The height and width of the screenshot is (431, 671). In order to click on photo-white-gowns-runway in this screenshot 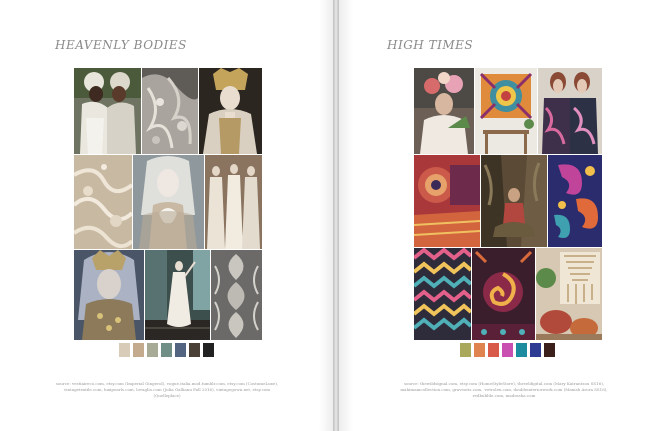, I will do `click(233, 202)`.